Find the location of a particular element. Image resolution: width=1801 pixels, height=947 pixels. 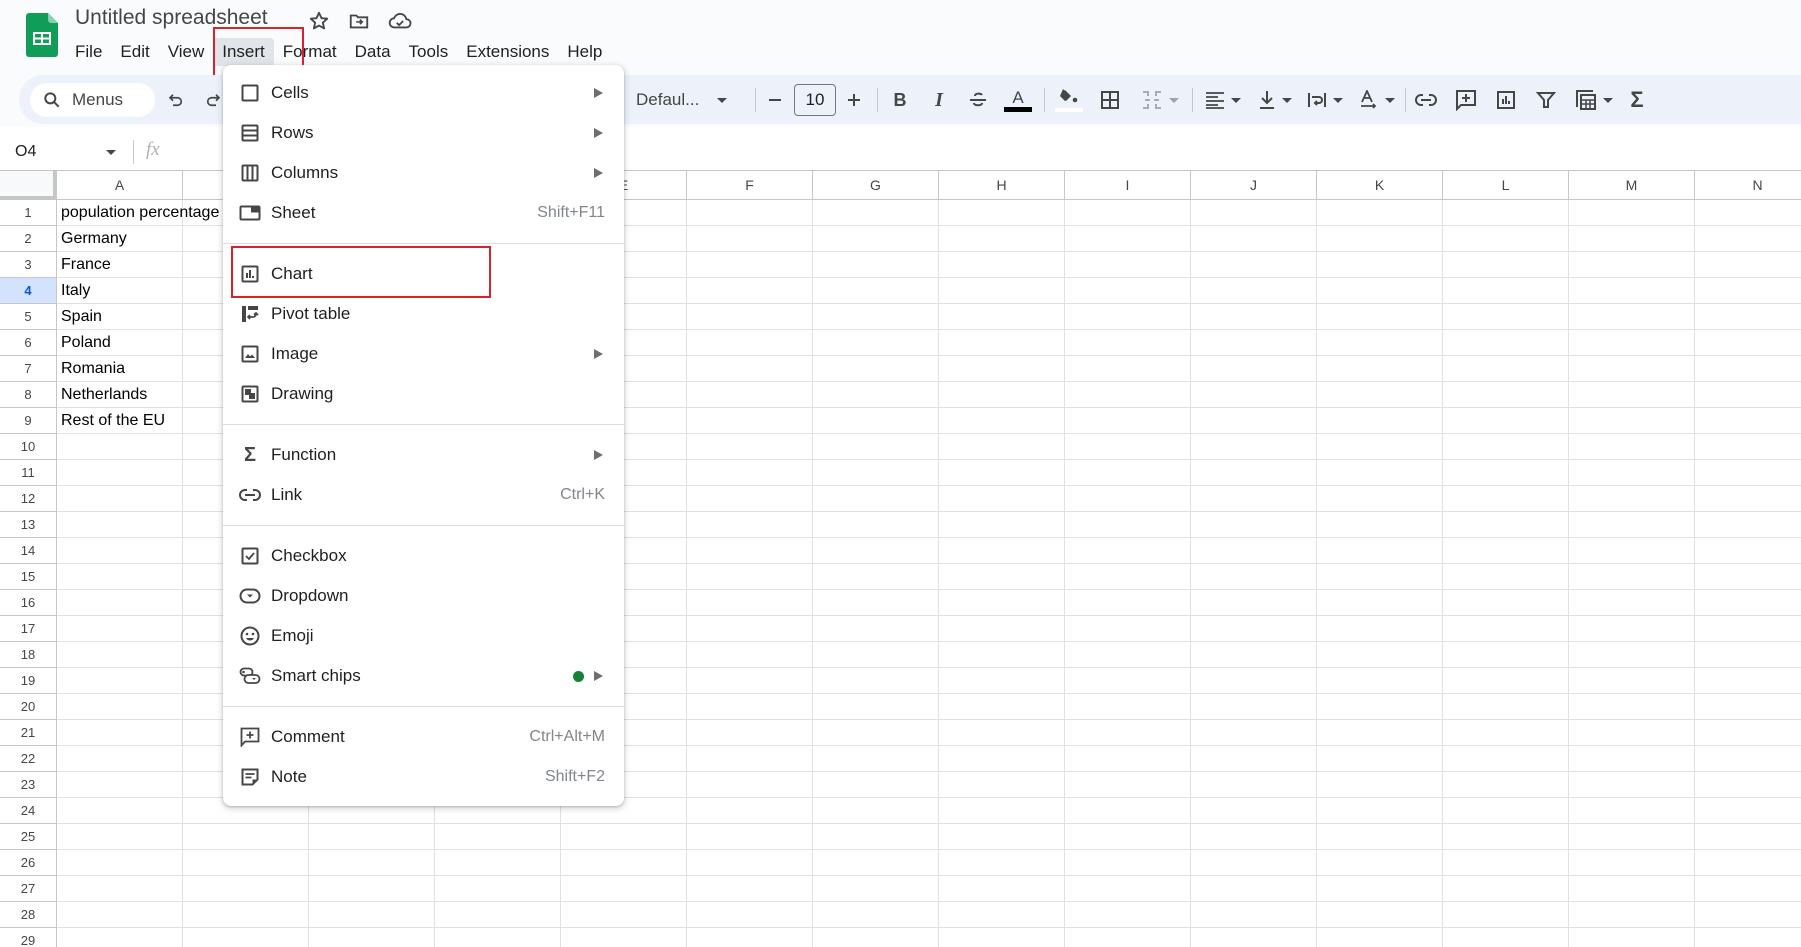

column-header-I: I is located at coordinates (1128, 185).